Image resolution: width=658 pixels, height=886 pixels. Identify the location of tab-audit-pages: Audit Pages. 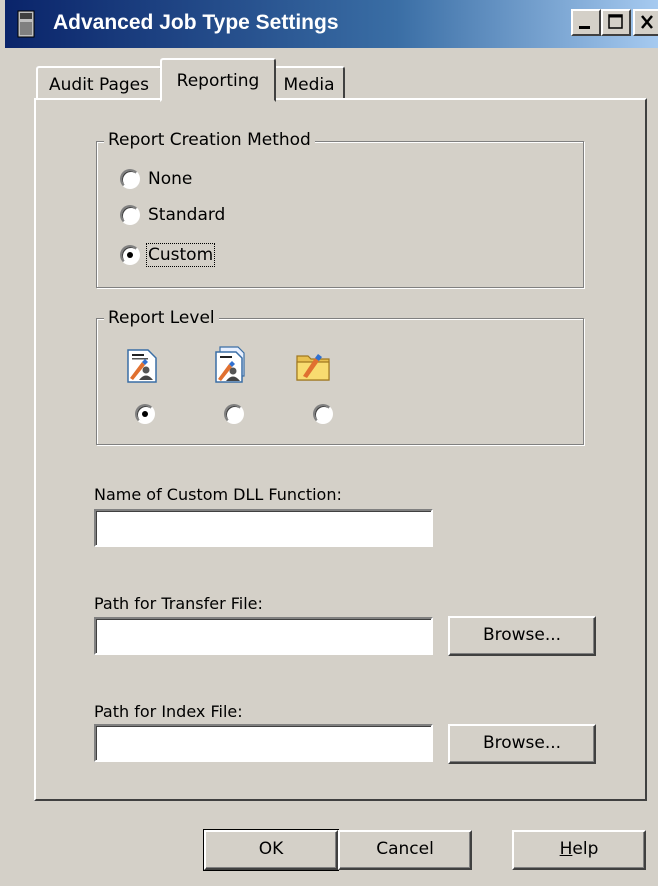
(99, 83).